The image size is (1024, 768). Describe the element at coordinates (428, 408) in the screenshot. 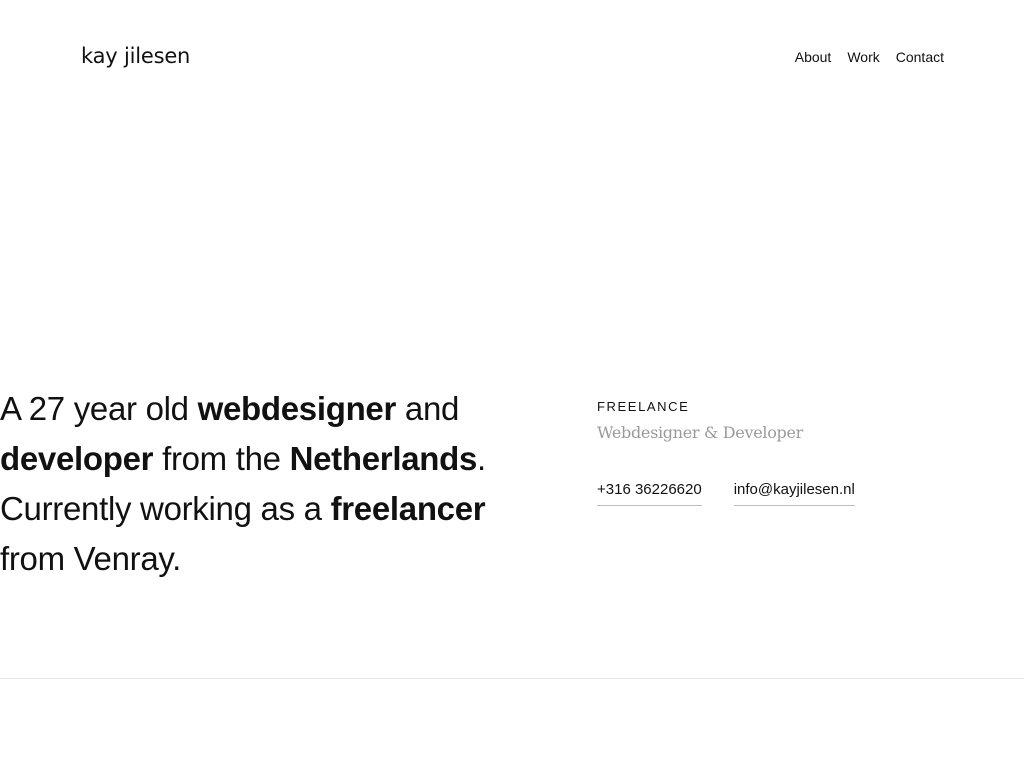

I see `intro-text-part: and` at that location.